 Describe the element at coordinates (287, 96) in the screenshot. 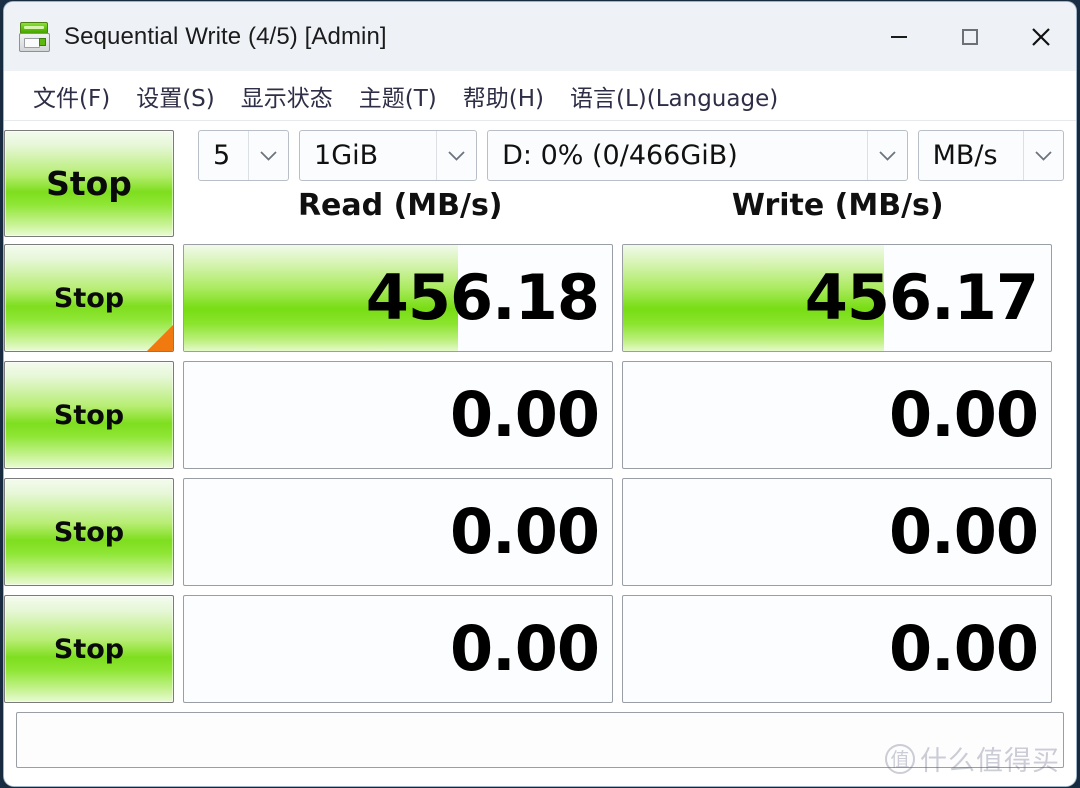

I see `menu-item-status: 显示状态` at that location.